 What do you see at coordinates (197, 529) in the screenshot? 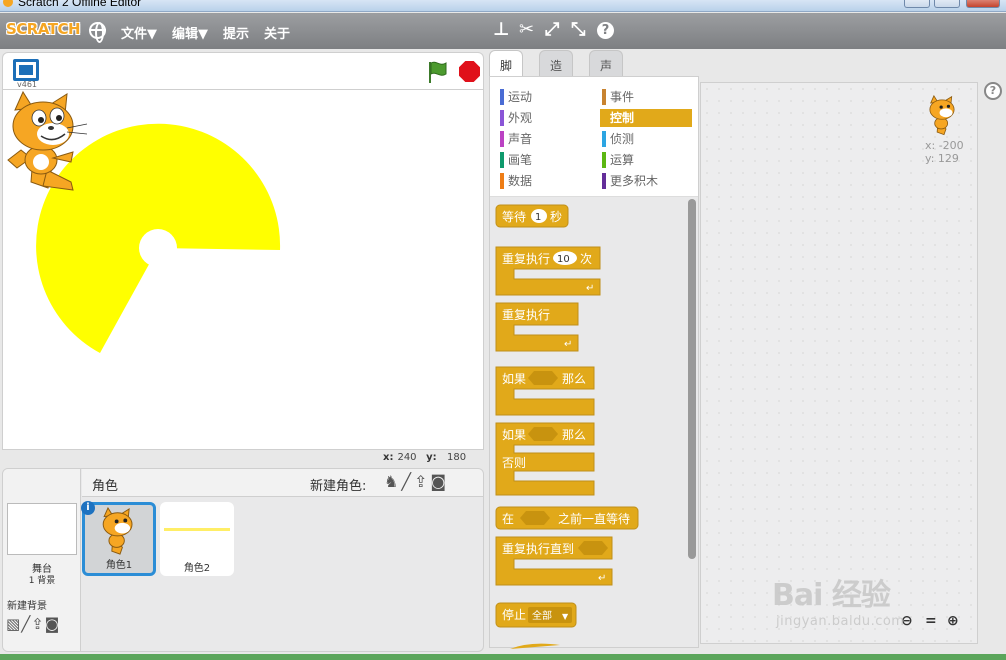
I see `line-costume-thumbnail` at bounding box center [197, 529].